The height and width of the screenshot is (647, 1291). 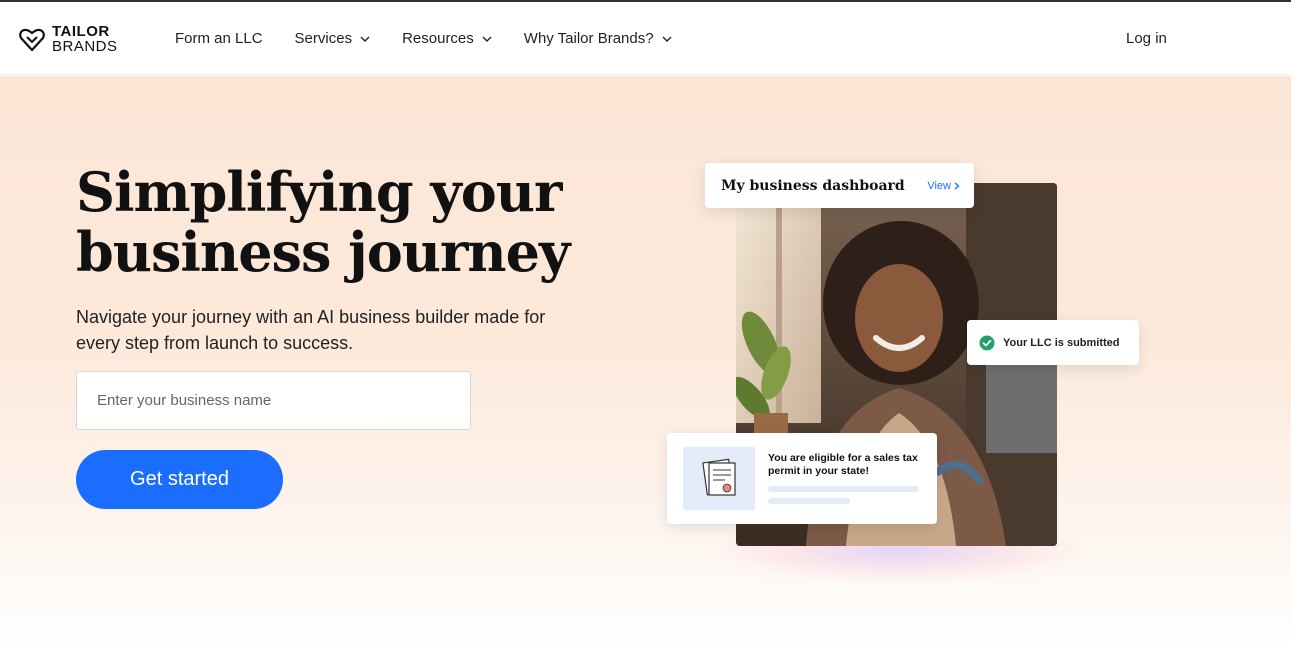 I want to click on certificate-icon, so click(x=719, y=477).